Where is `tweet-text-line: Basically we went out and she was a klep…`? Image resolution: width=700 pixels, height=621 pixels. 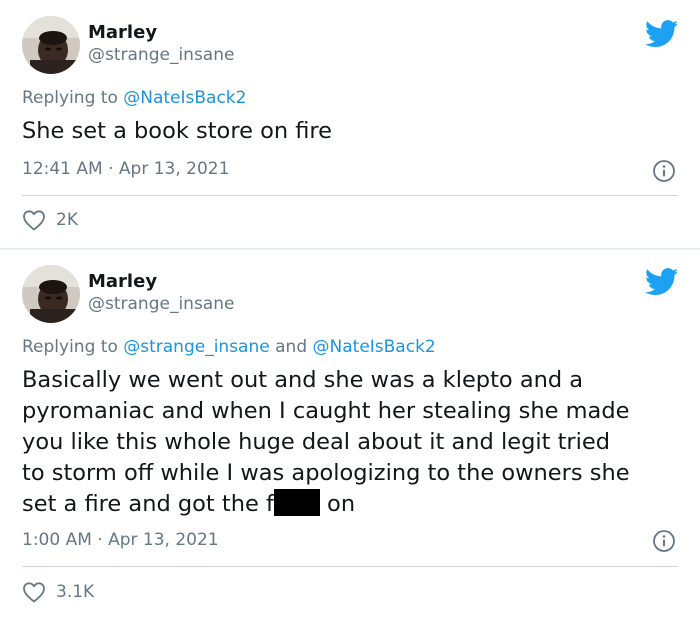
tweet-text-line: Basically we went out and she was a klep… is located at coordinates (303, 380).